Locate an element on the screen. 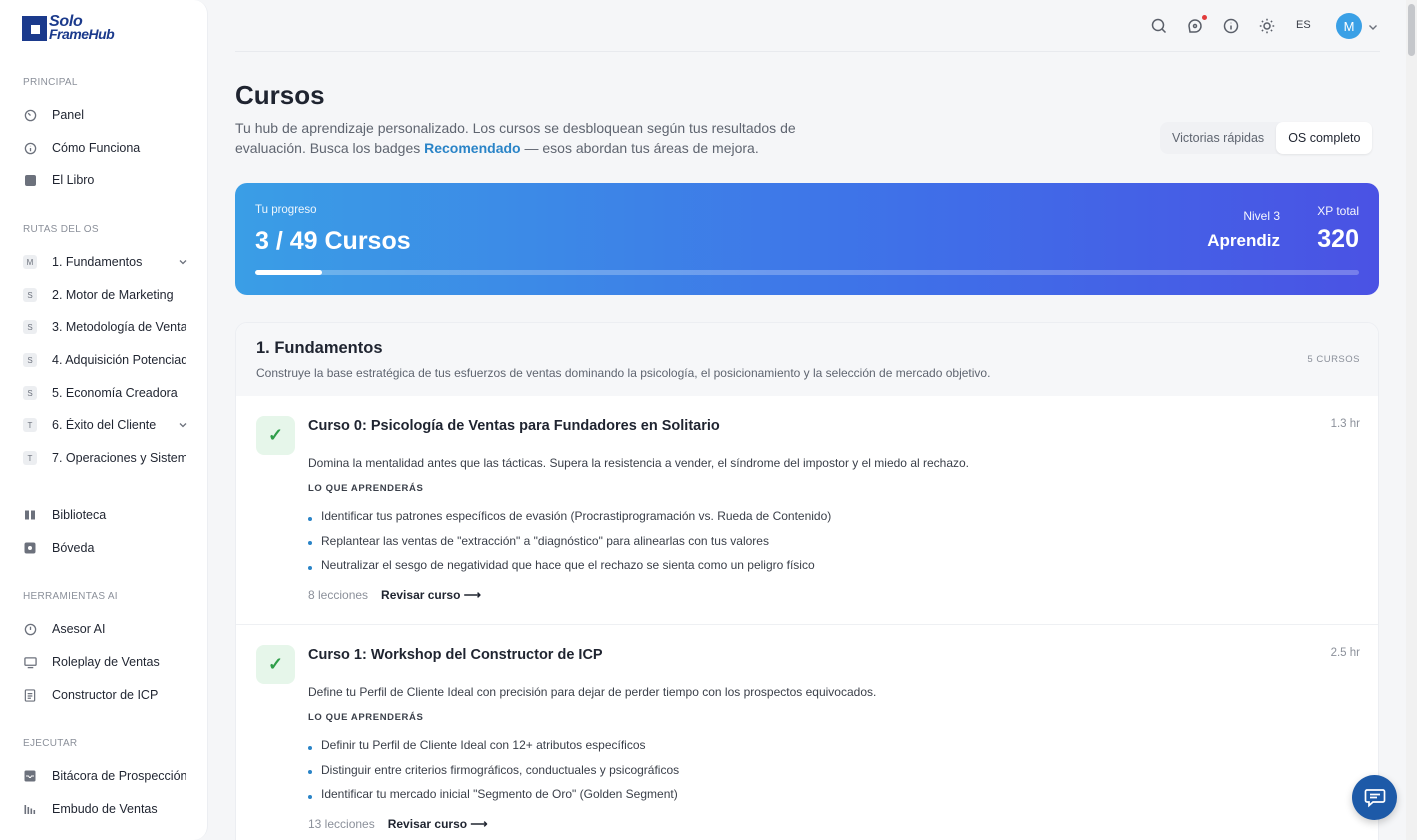 The image size is (1417, 840). module-title: 1. Fundamentos is located at coordinates (319, 348).